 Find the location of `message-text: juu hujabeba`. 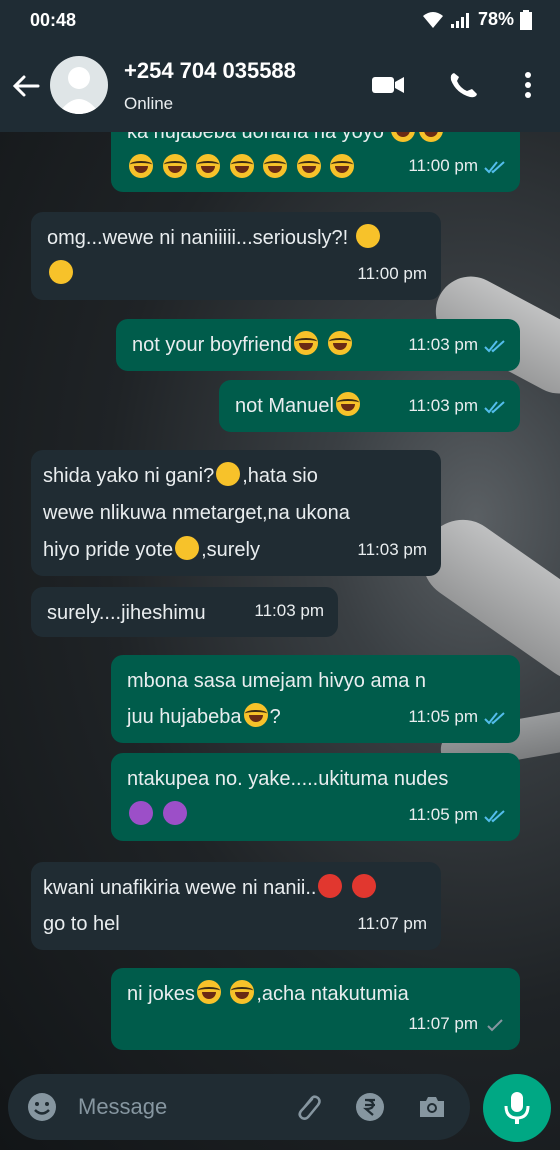

message-text: juu hujabeba is located at coordinates (184, 717).